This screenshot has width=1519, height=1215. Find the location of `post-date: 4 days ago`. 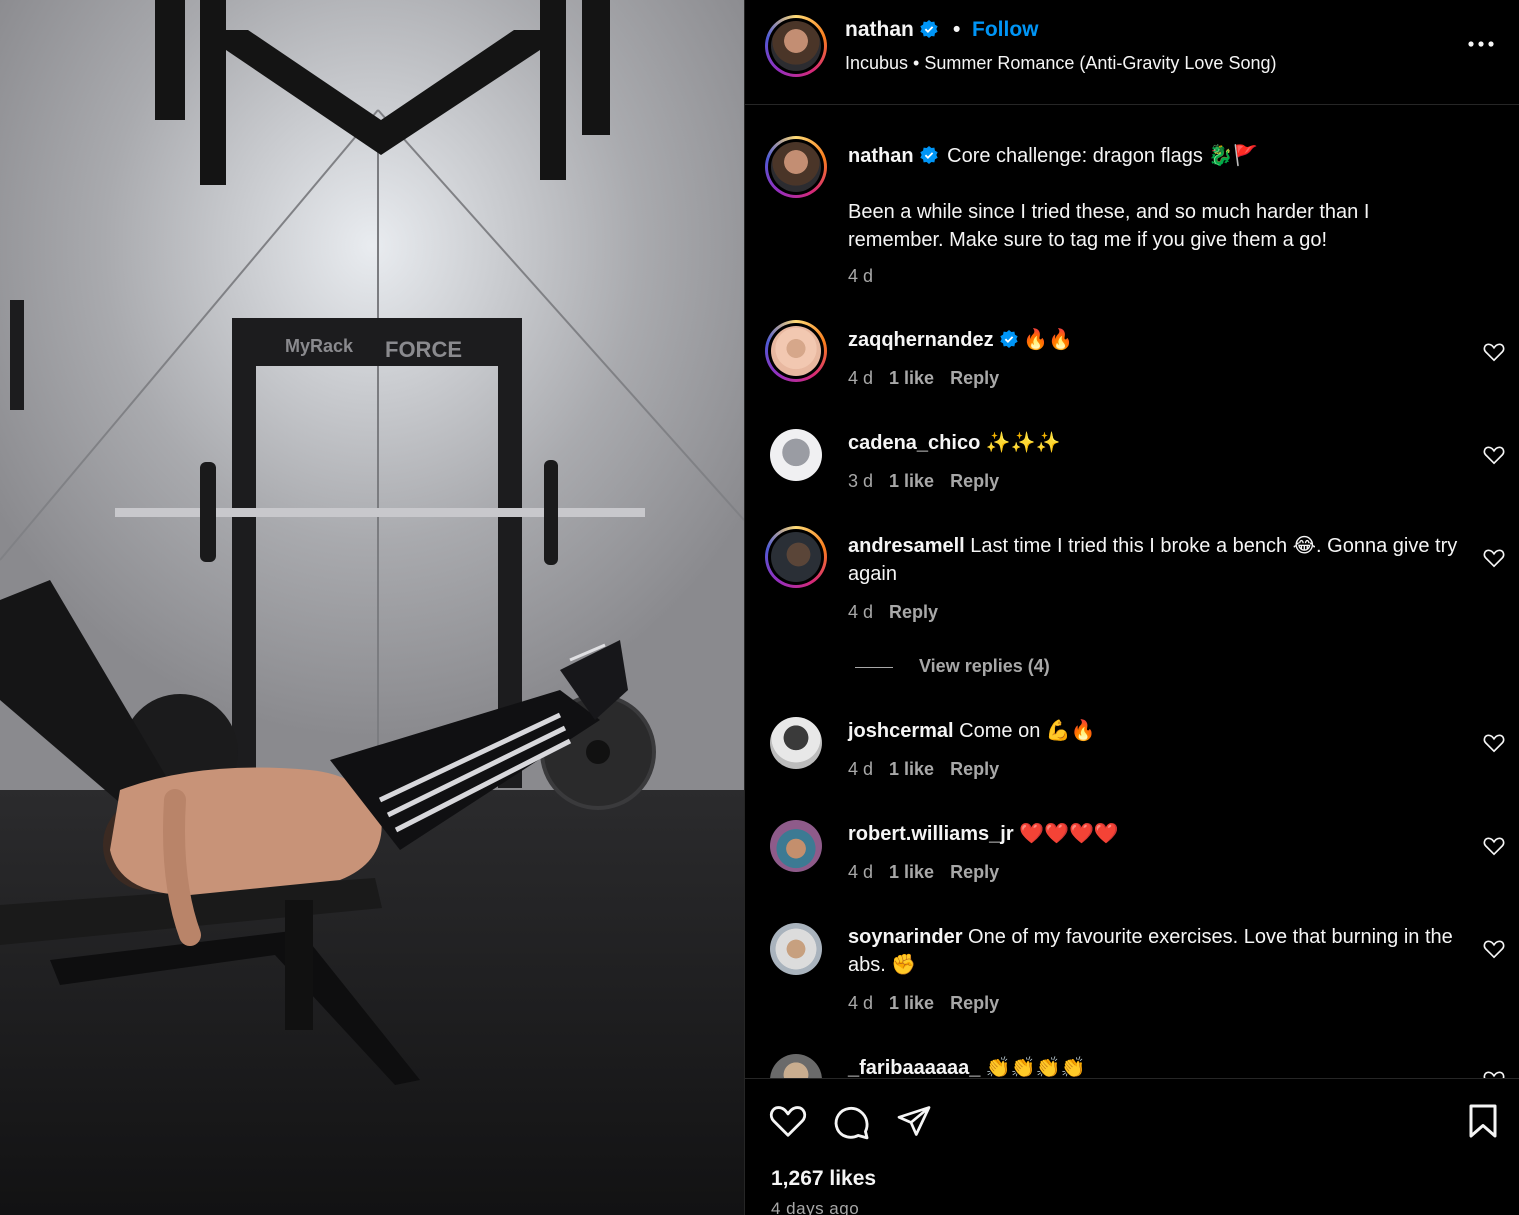

post-date: 4 days ago is located at coordinates (815, 1207).